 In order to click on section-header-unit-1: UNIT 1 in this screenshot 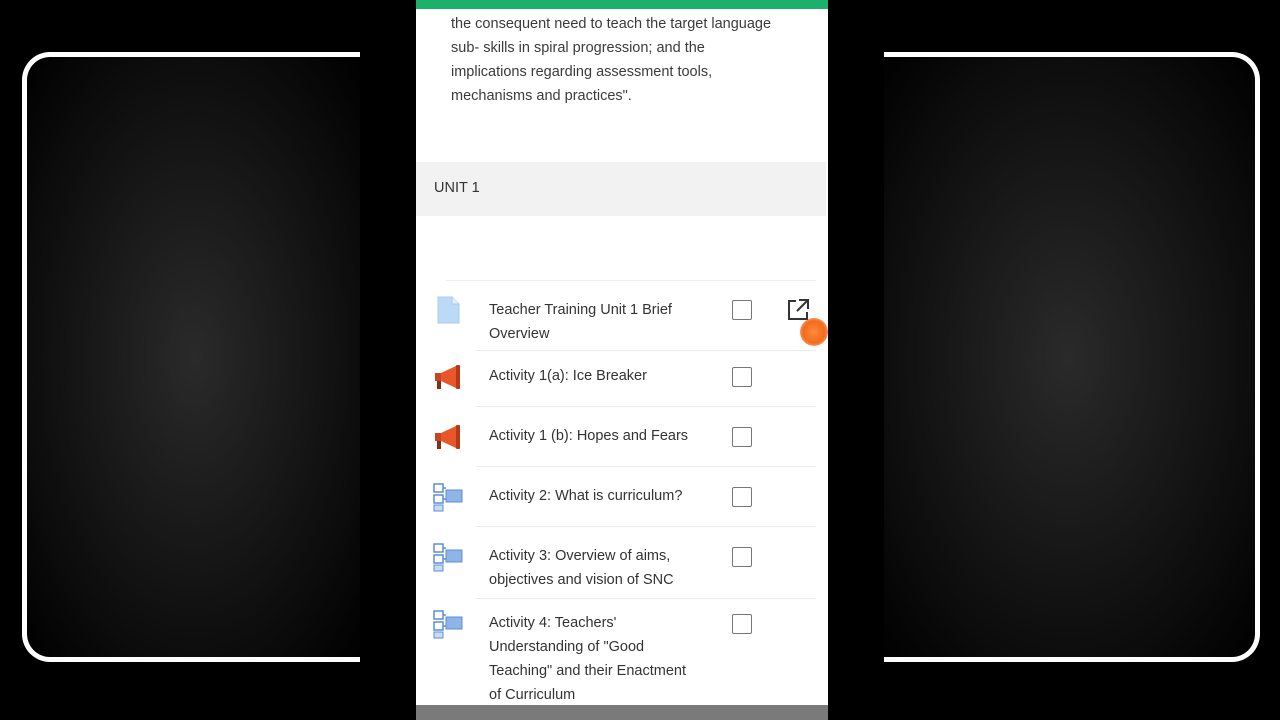, I will do `click(621, 189)`.